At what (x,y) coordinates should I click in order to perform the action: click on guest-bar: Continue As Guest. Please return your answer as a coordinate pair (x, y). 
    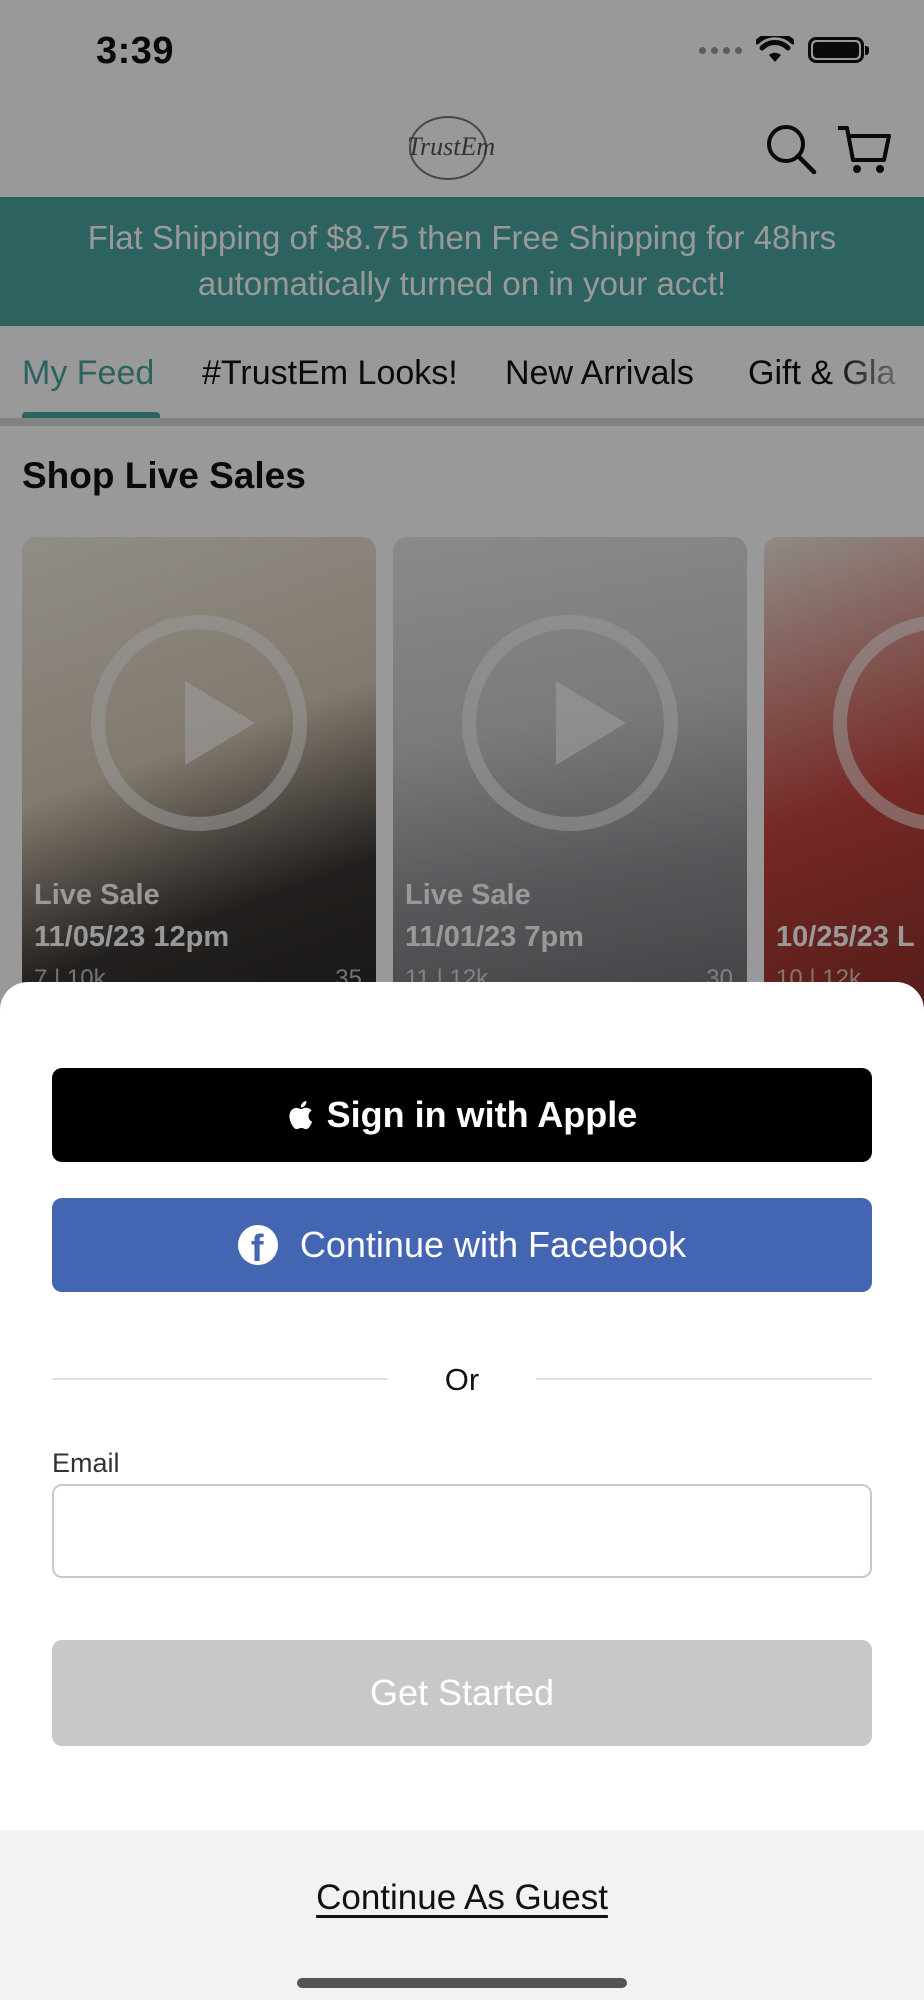
    Looking at the image, I should click on (462, 1915).